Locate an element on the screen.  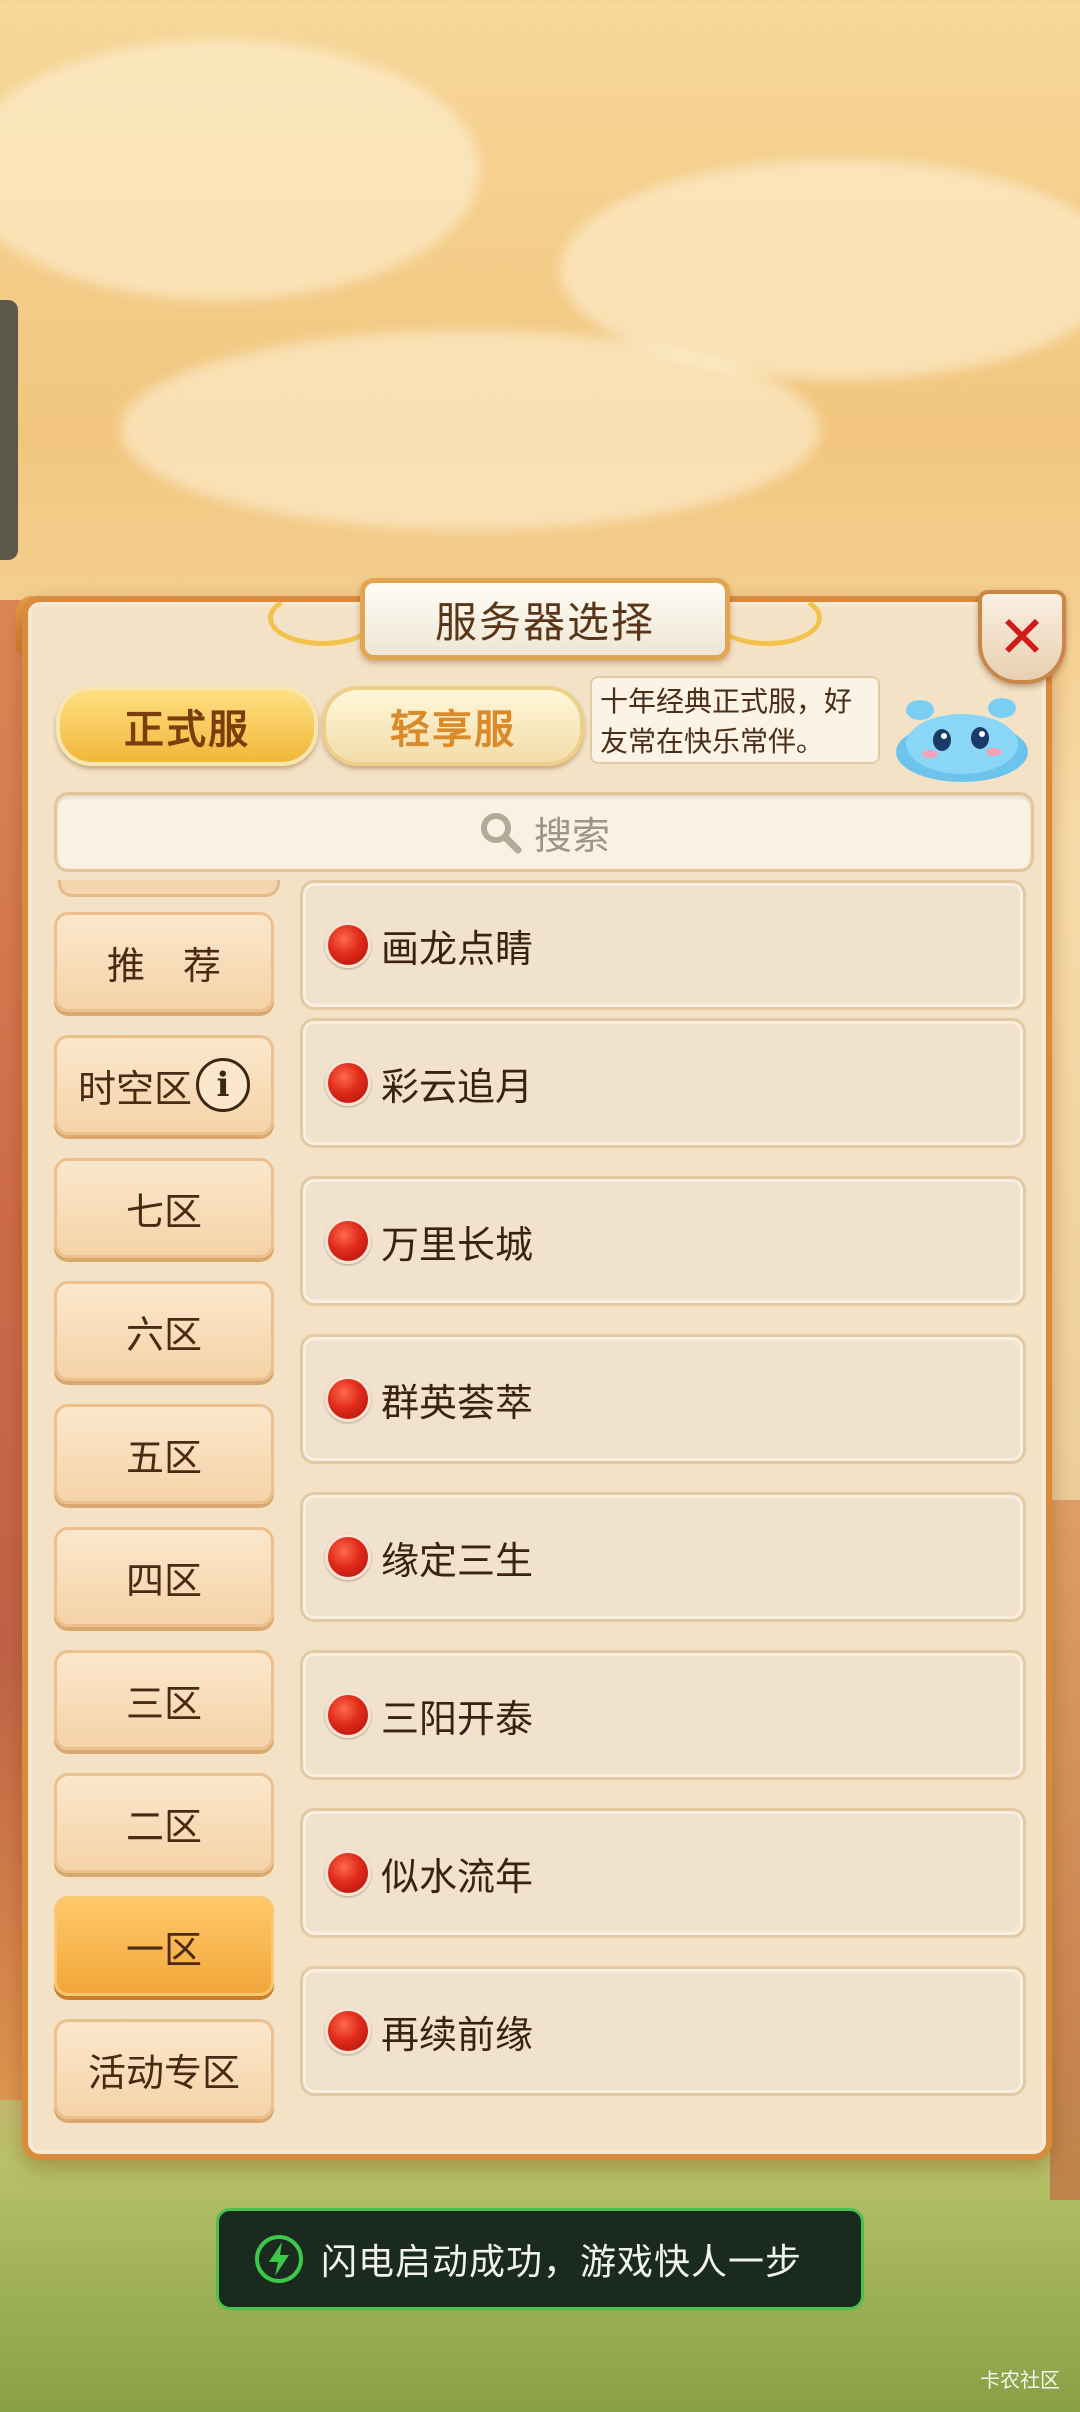
tip-line-1: 十年经典正式服，好 is located at coordinates (726, 701).